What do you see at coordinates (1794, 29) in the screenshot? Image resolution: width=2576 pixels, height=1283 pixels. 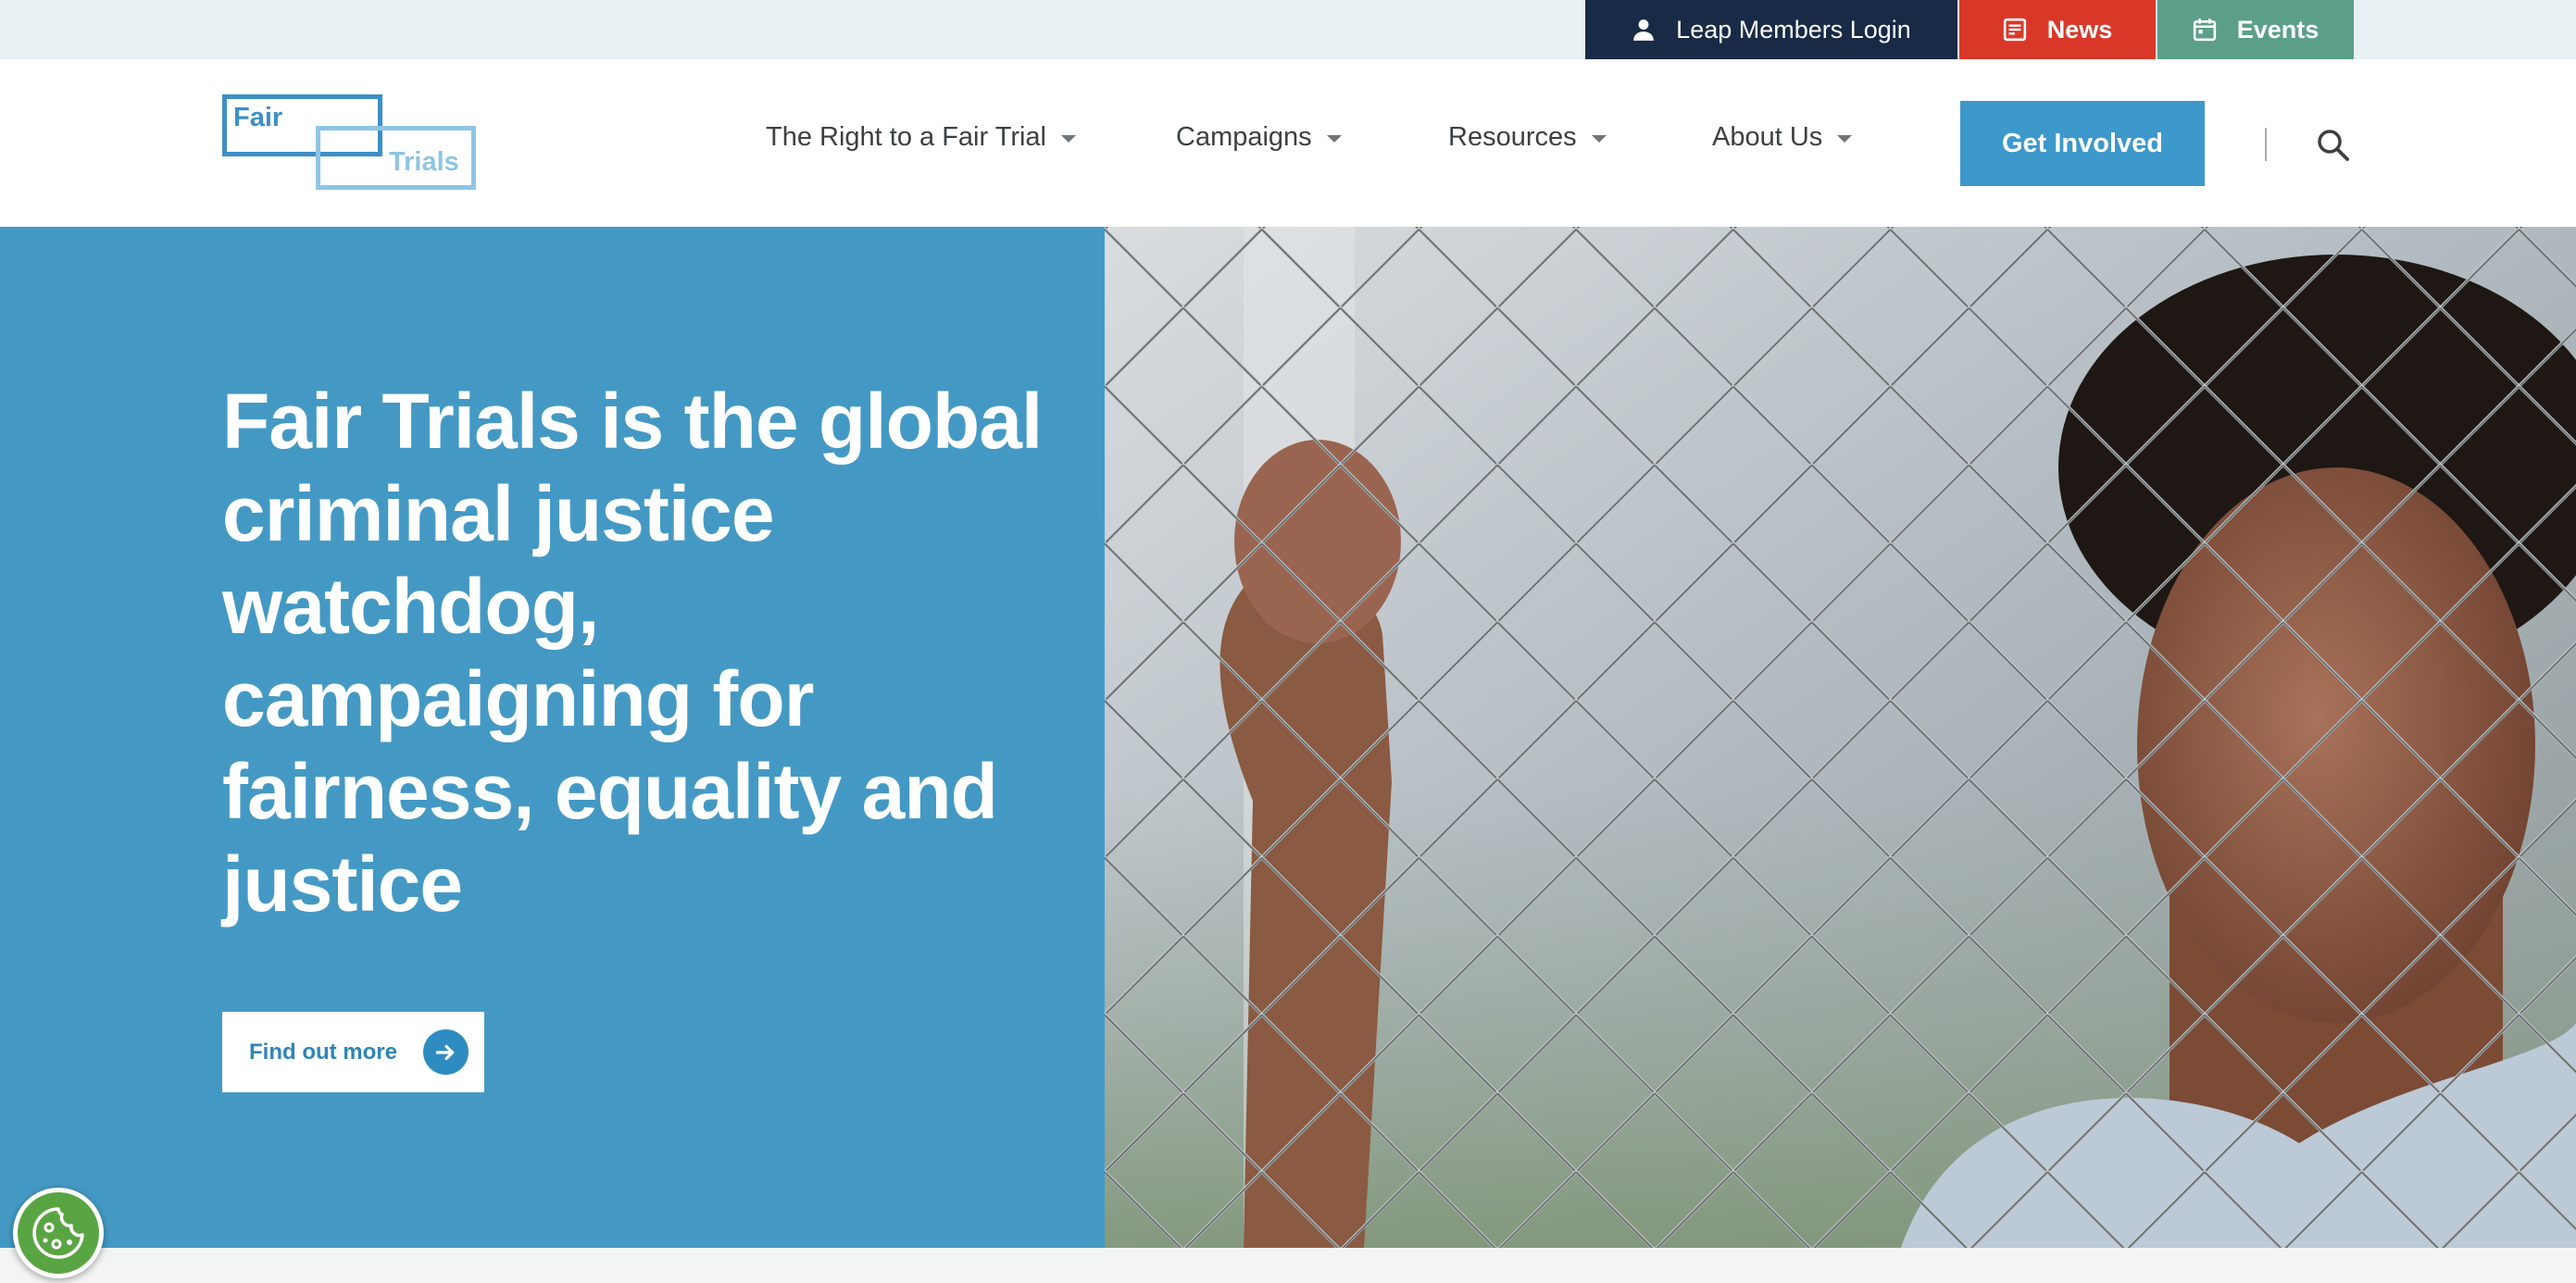 I see `leap-members-login-label: Leap Members Login` at bounding box center [1794, 29].